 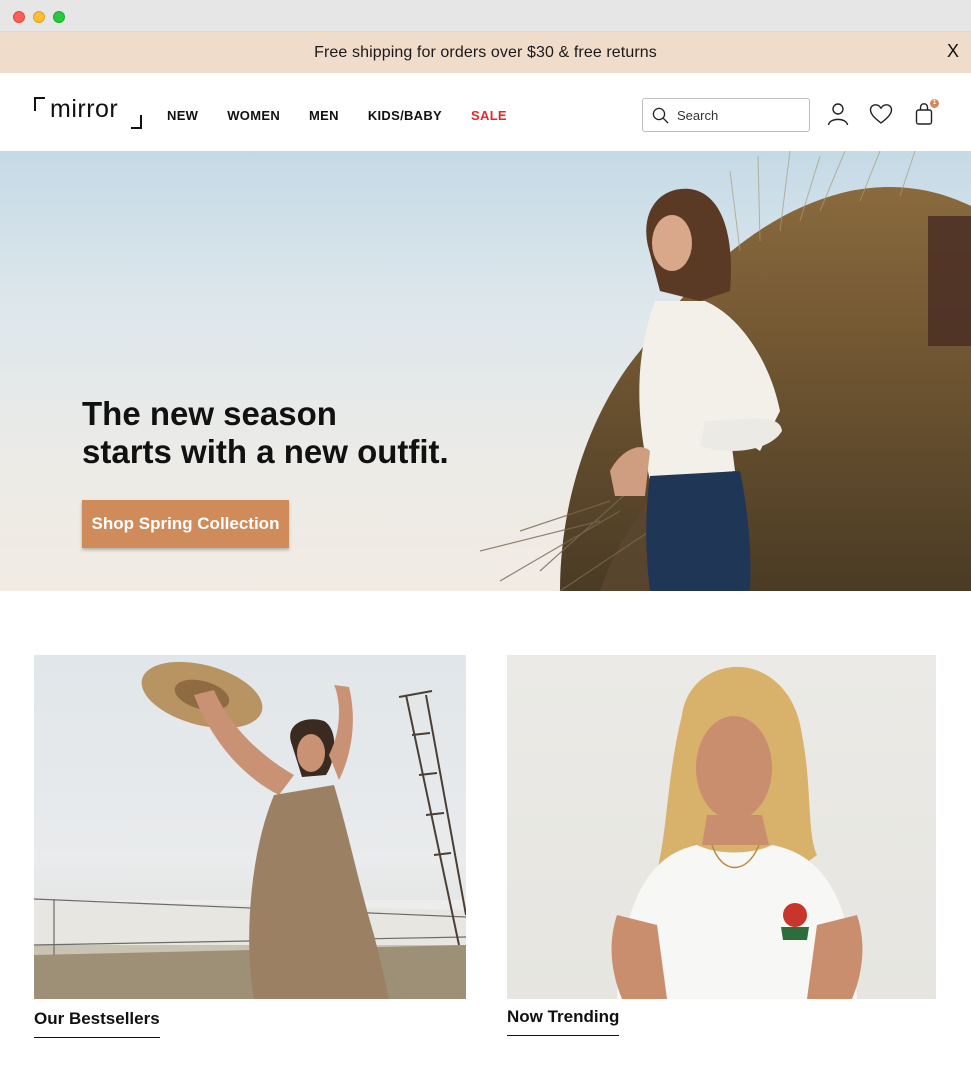 What do you see at coordinates (265, 451) in the screenshot?
I see `hero-headline-line2: starts with a new outfit.` at bounding box center [265, 451].